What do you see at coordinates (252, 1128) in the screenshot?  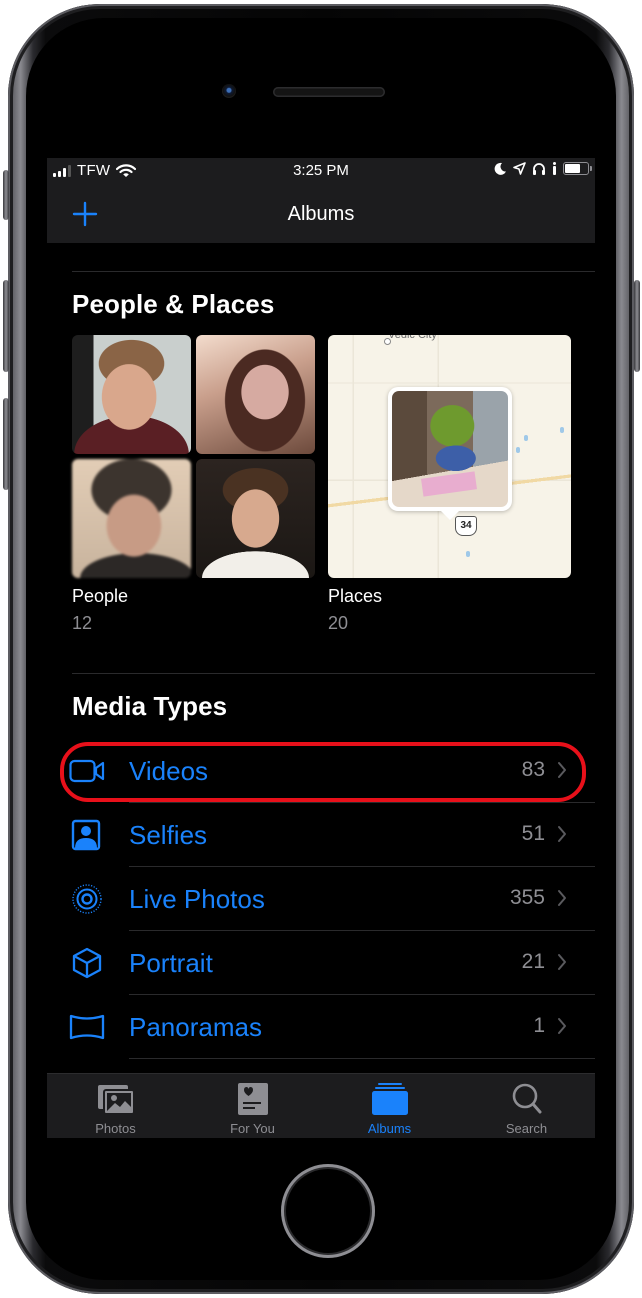 I see `tab-label: For You` at bounding box center [252, 1128].